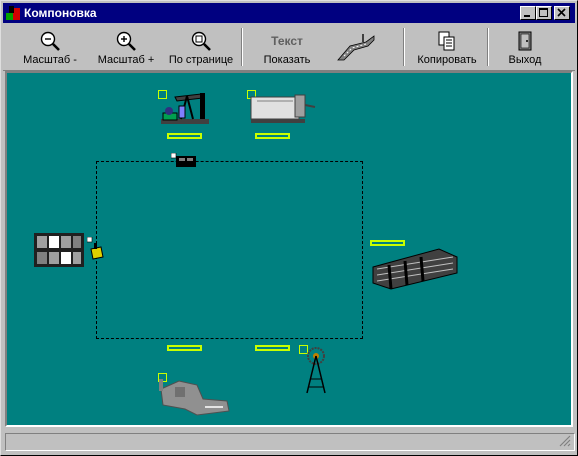 The width and height of the screenshot is (578, 456). Describe the element at coordinates (201, 41) in the screenshot. I see `fit-page-icon` at that location.